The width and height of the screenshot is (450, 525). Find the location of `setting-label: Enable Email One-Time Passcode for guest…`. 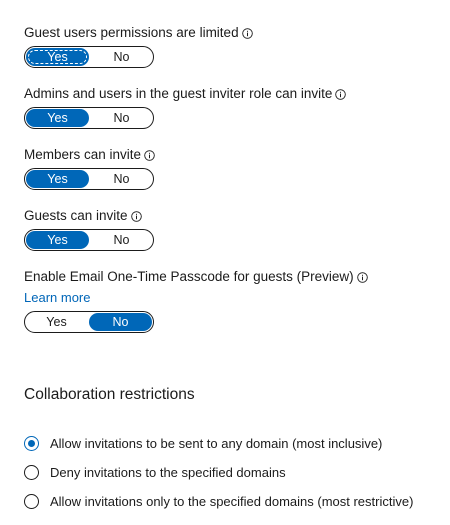

setting-label: Enable Email One-Time Passcode for guest… is located at coordinates (189, 276).